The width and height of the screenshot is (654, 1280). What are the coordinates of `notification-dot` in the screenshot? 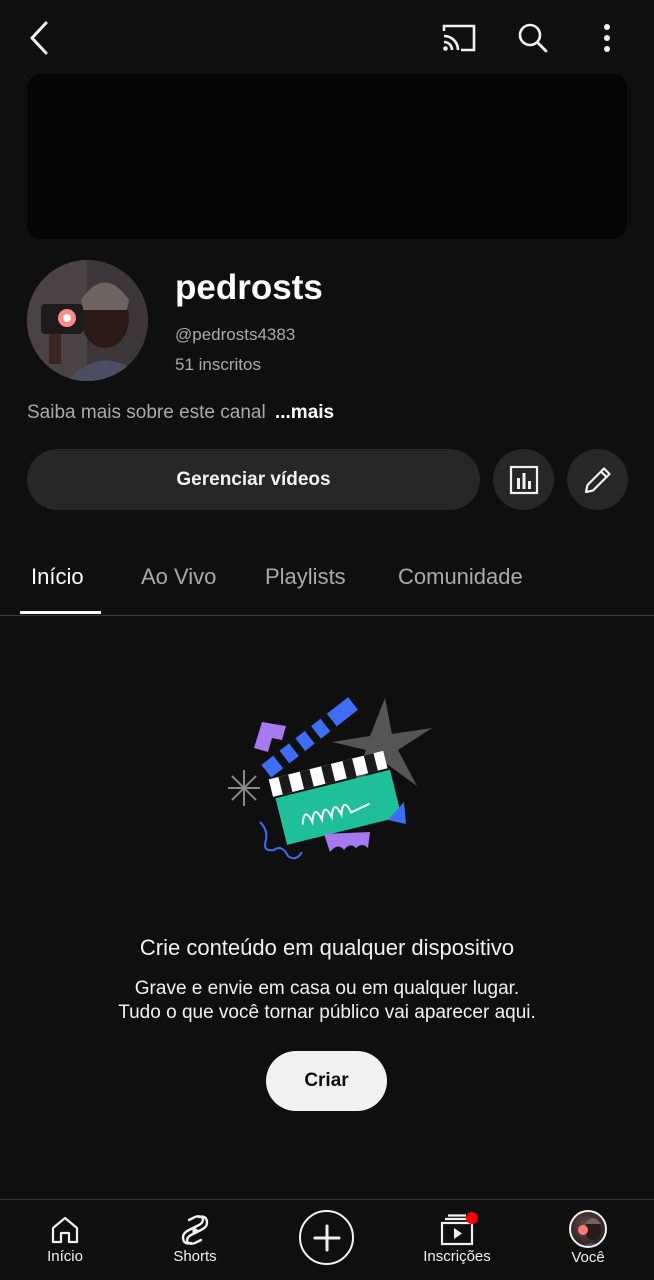 It's located at (472, 1218).